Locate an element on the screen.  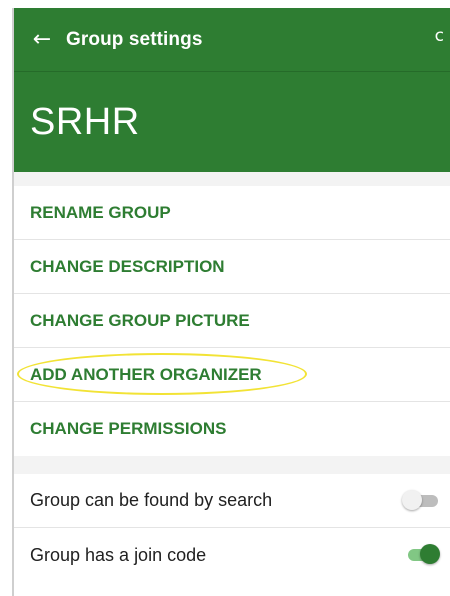
searchable-setting-row: Group can be found by search is located at coordinates (232, 501).